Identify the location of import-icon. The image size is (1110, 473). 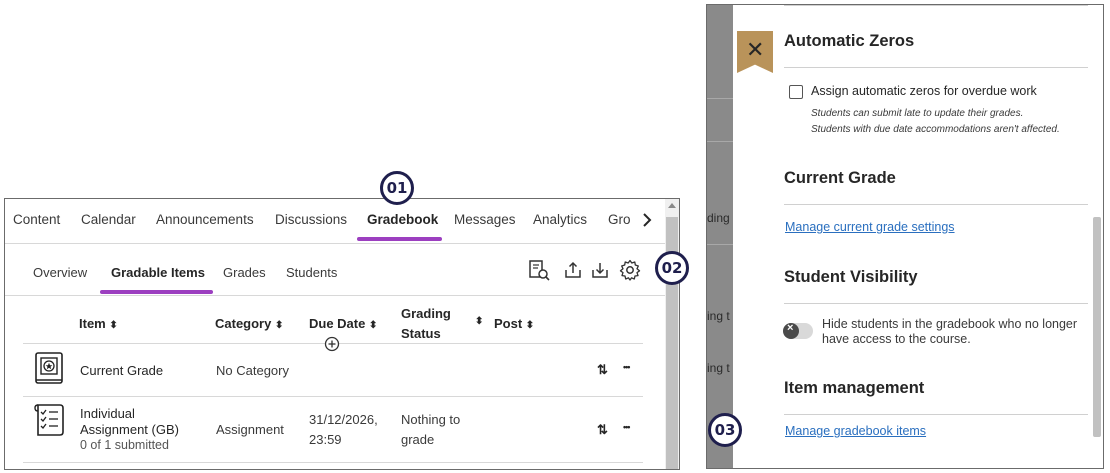
(600, 270).